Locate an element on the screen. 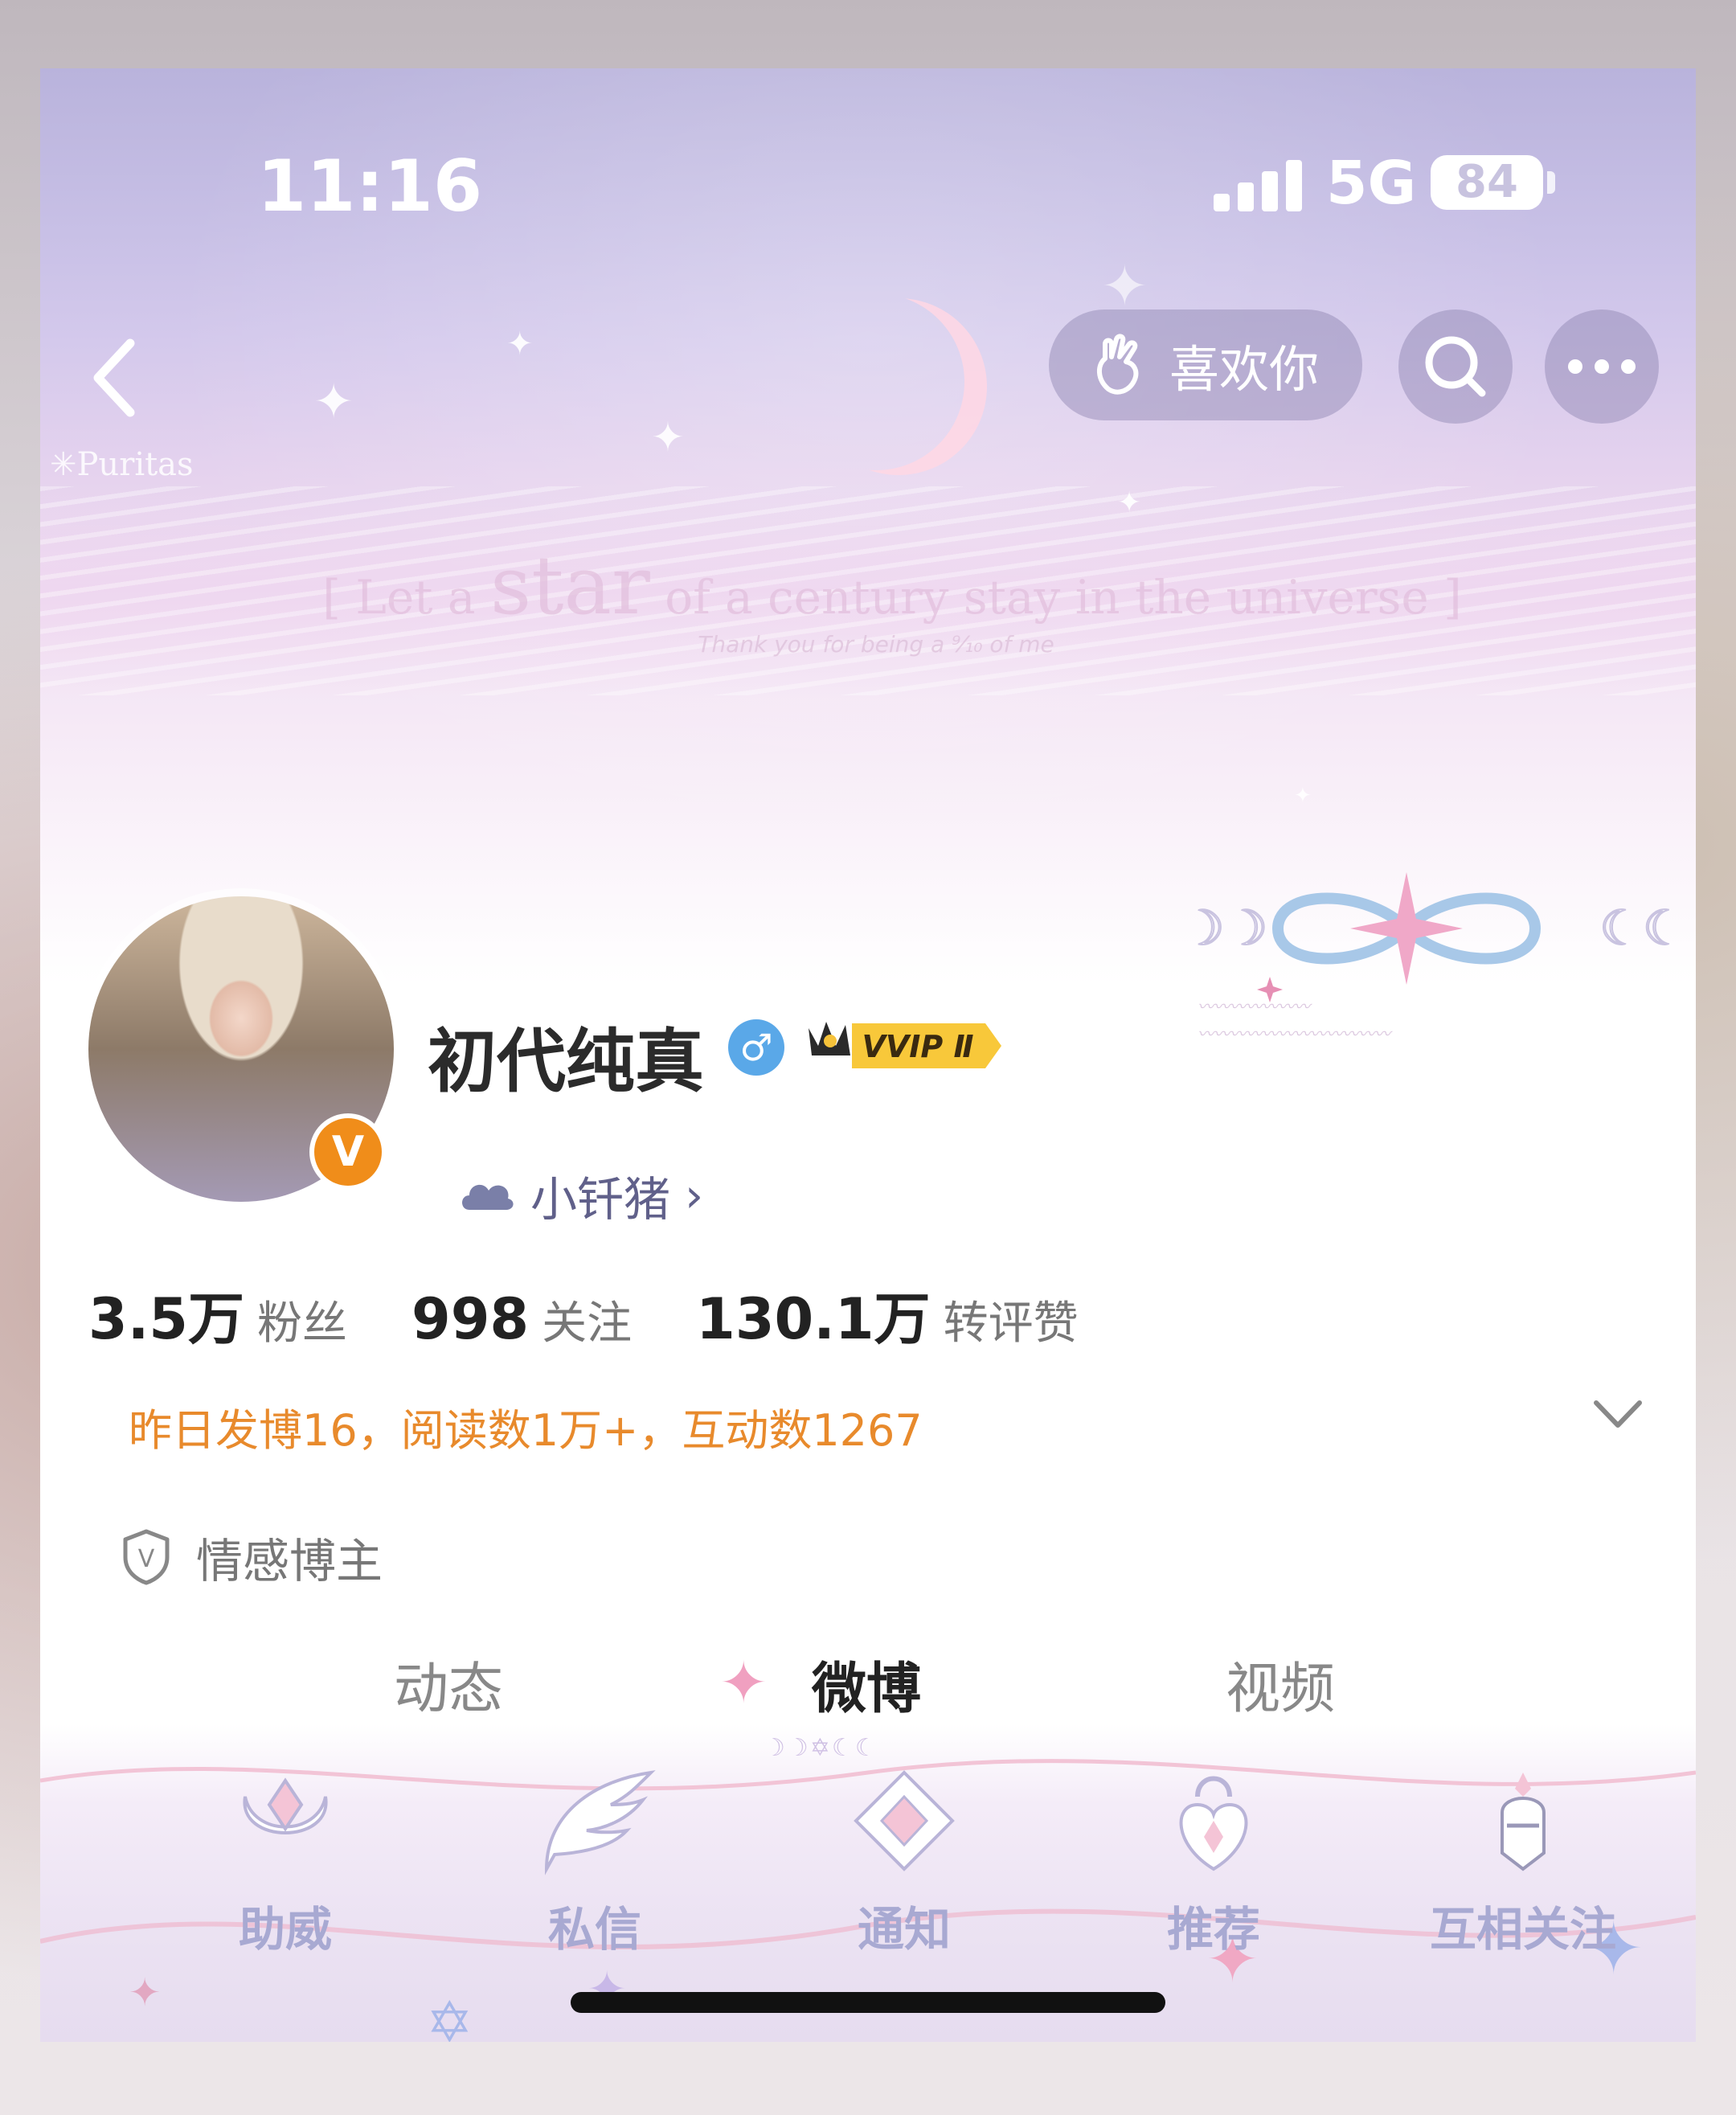 The width and height of the screenshot is (1736, 2115). chevron-down-icon is located at coordinates (1617, 1414).